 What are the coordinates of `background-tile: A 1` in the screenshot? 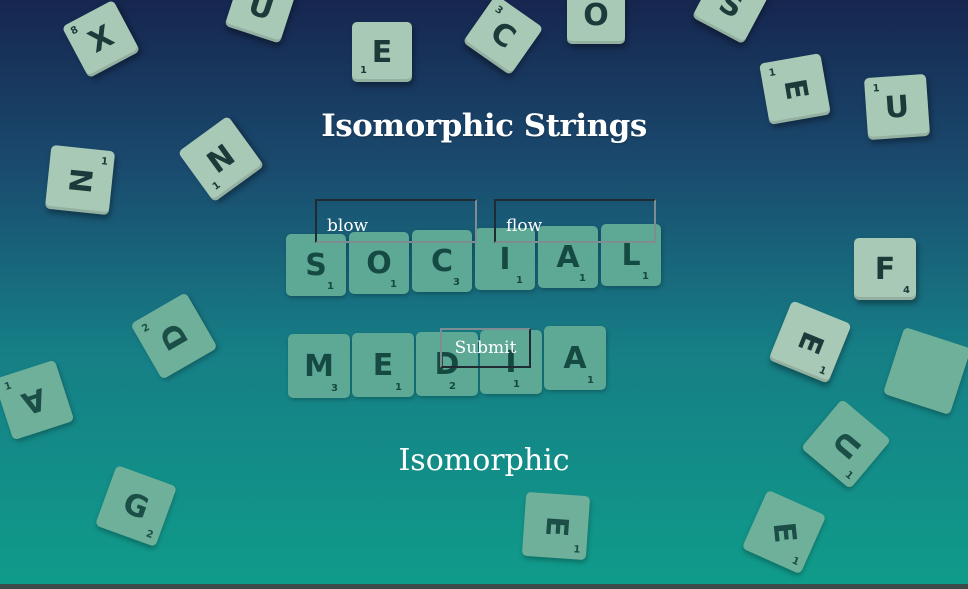 It's located at (37, 400).